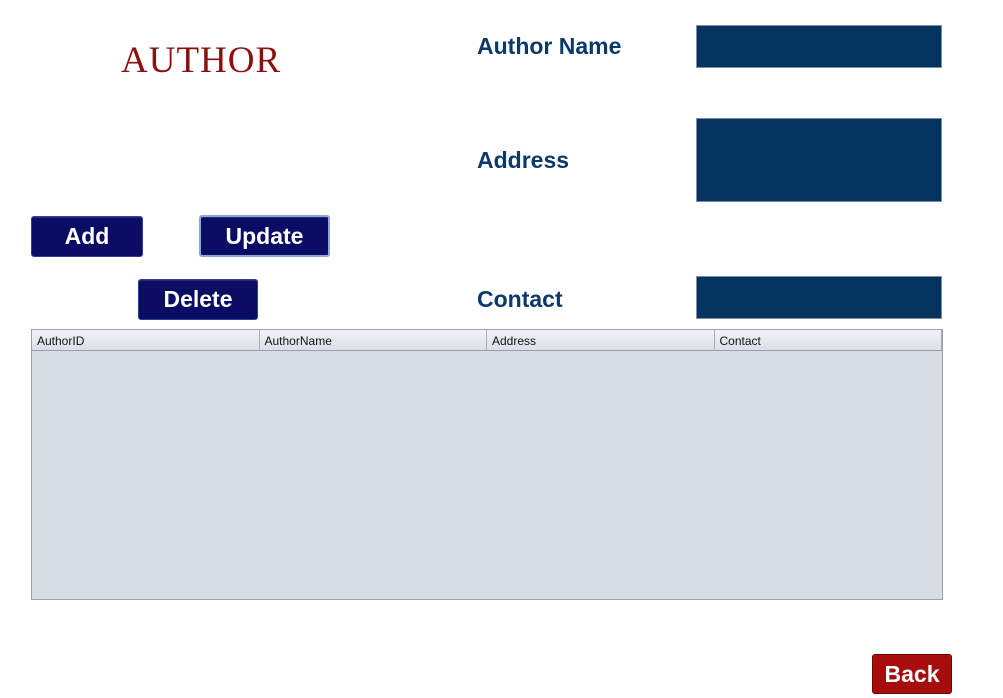  What do you see at coordinates (819, 46) in the screenshot?
I see `author-name-input` at bounding box center [819, 46].